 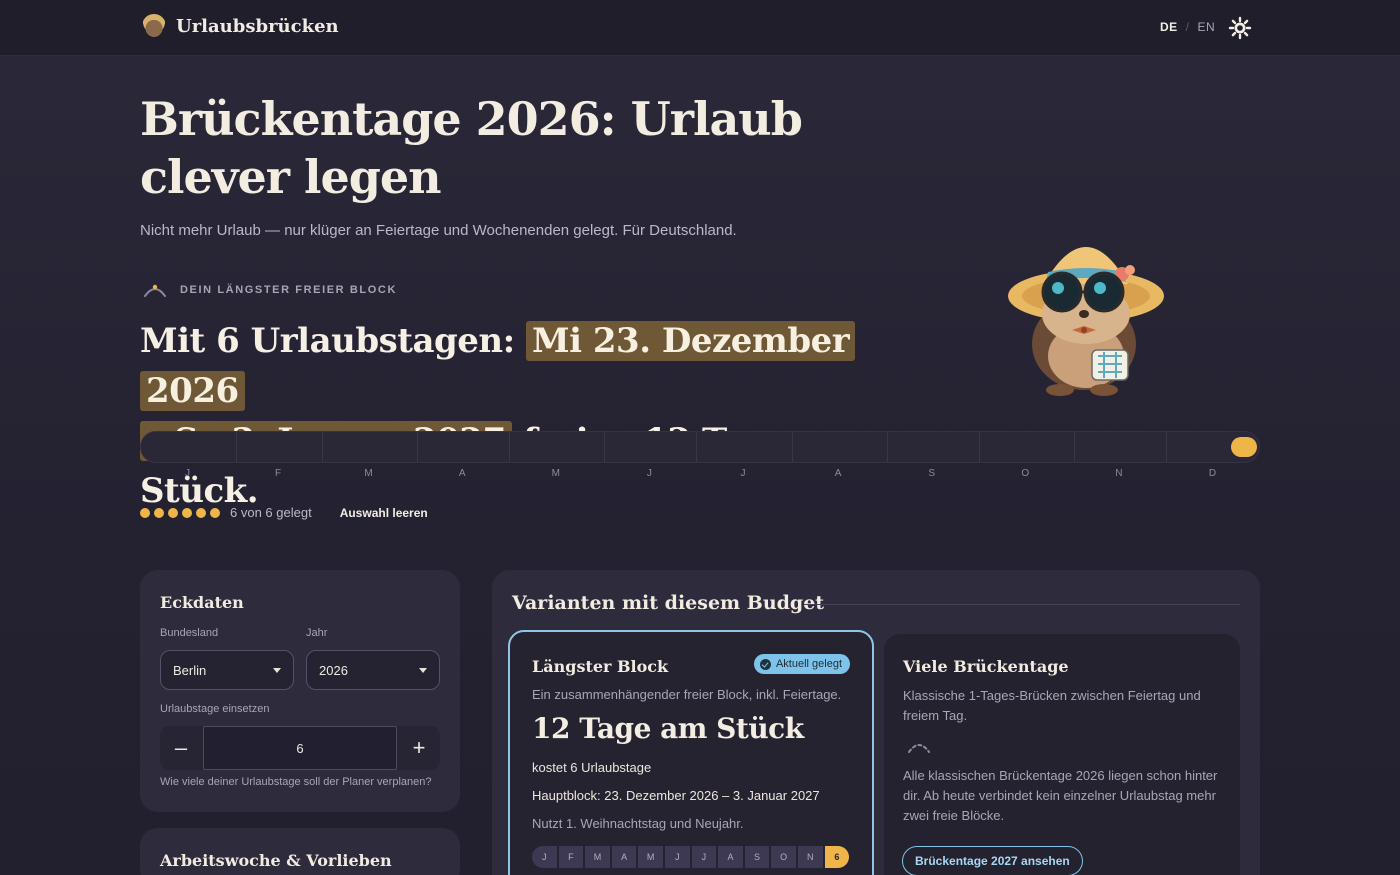 What do you see at coordinates (190, 670) in the screenshot?
I see `bundesland-value: Berlin` at bounding box center [190, 670].